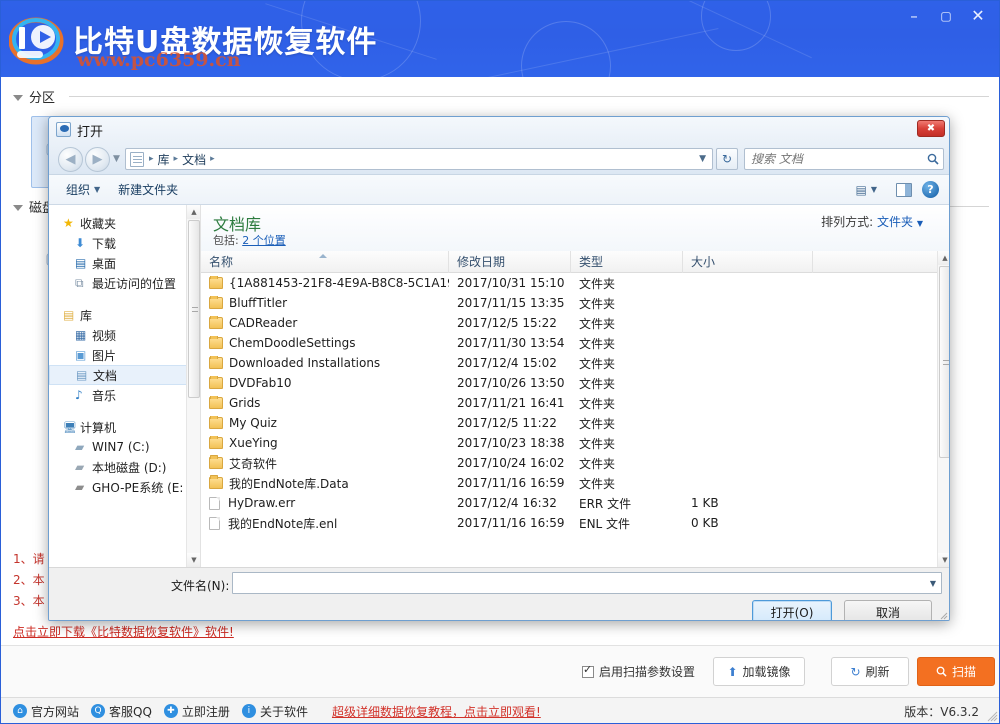 This screenshot has width=1000, height=724. What do you see at coordinates (124, 263) in the screenshot?
I see `sidebar-item-desktop: ▤ 桌面` at bounding box center [124, 263].